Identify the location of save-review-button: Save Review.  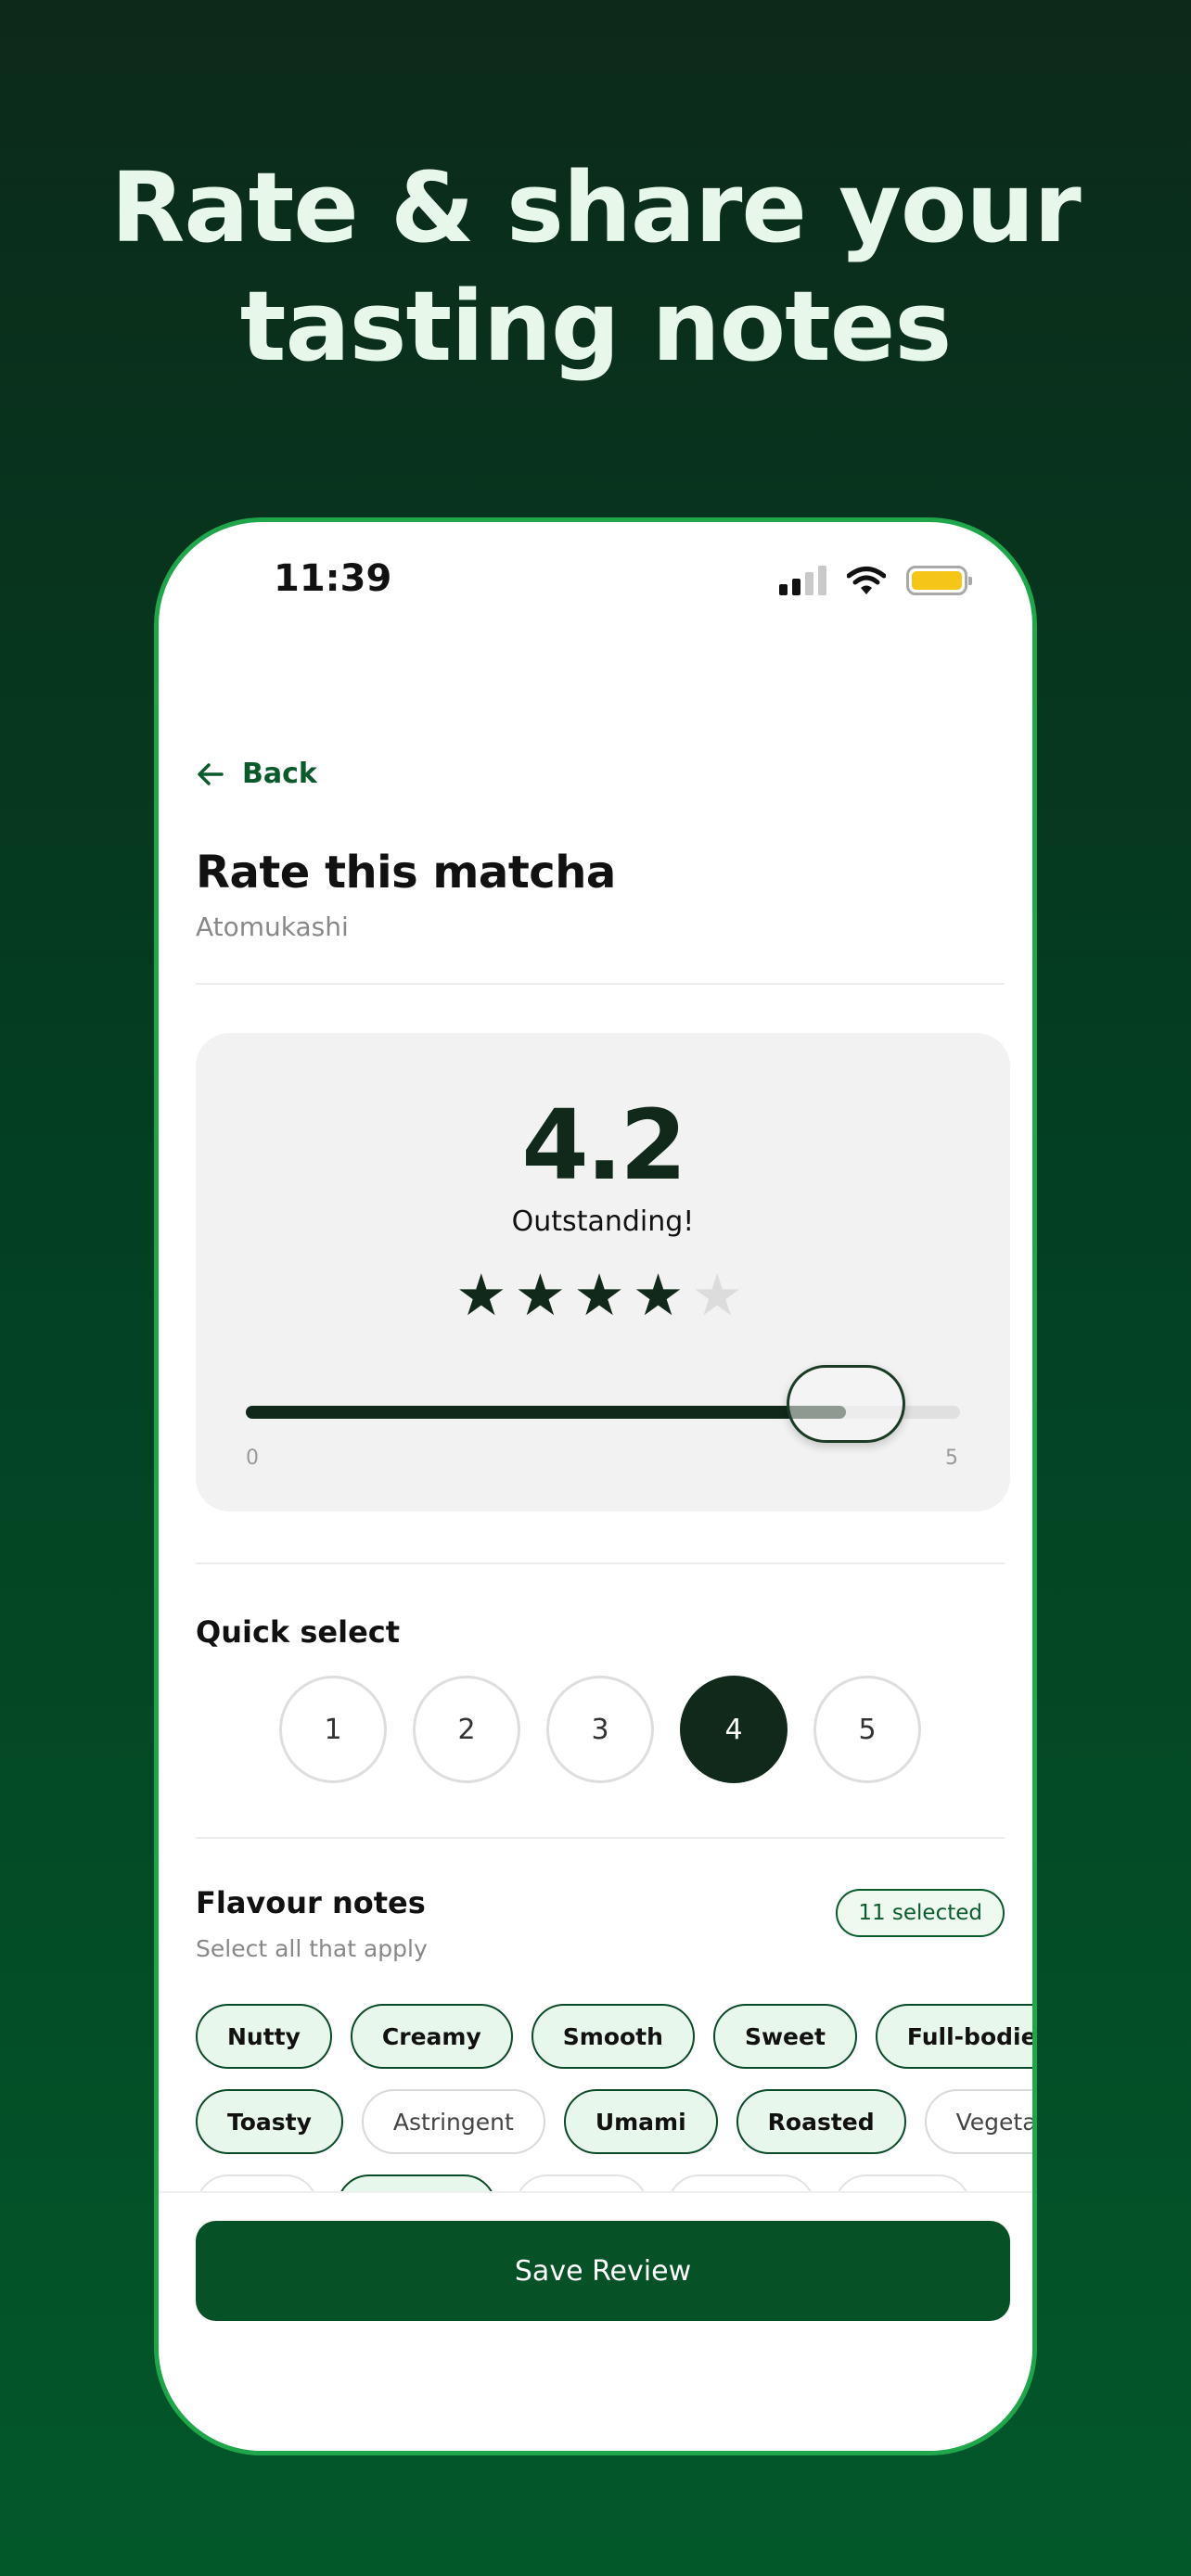
(603, 2271).